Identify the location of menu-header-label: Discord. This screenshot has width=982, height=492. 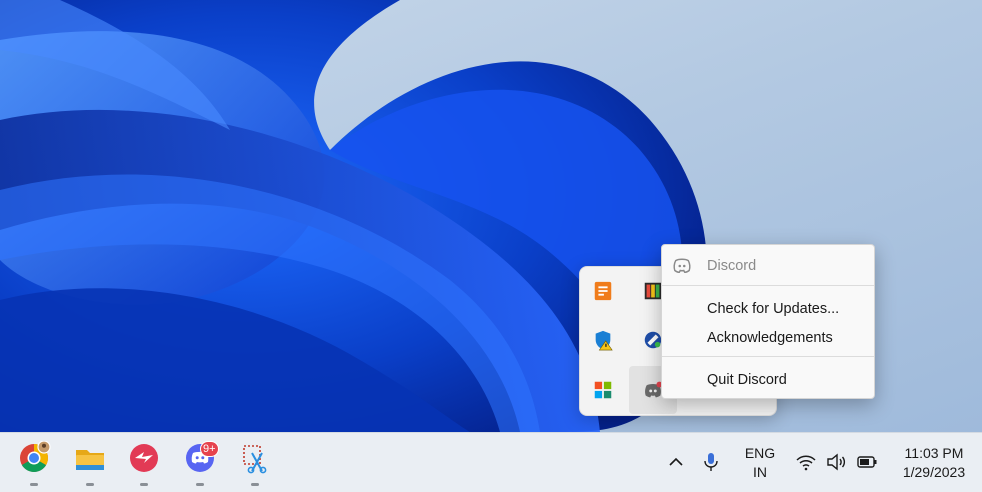
(732, 266).